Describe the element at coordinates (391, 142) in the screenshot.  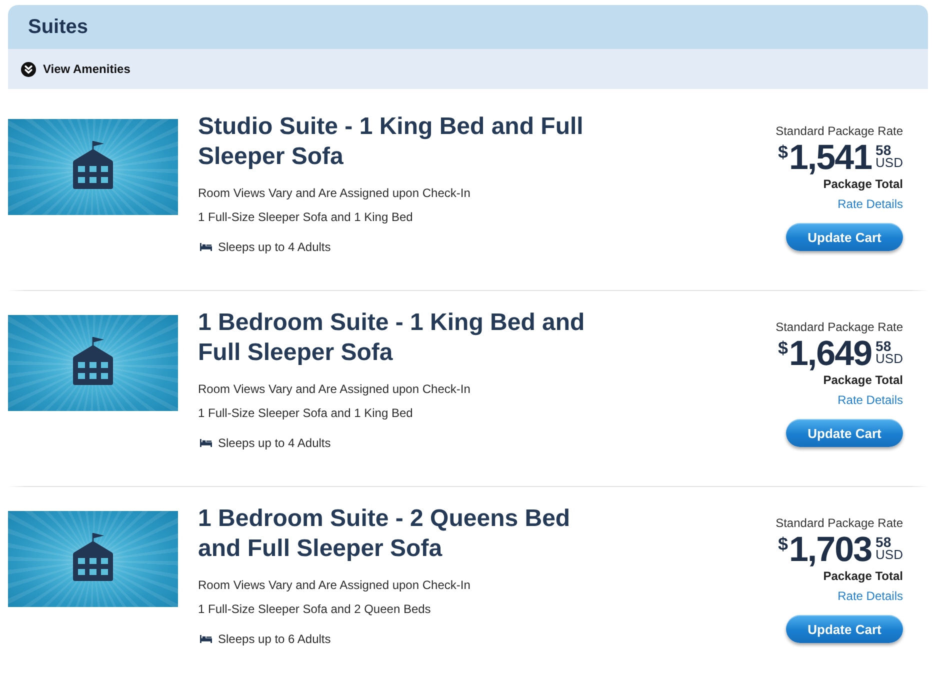
I see `room-title: Studio Suite - 1 King Bed and Full Sleeper Sofa` at that location.